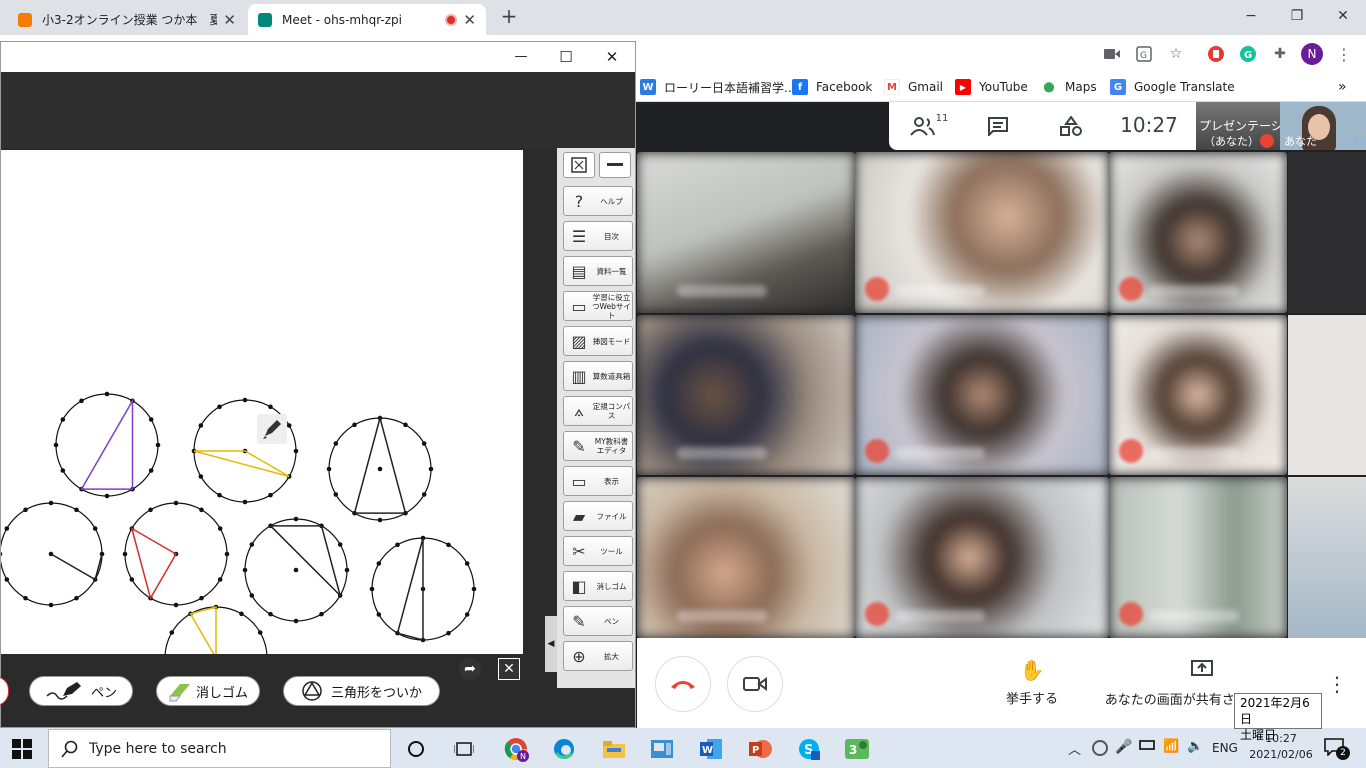 The height and width of the screenshot is (768, 1366). I want to click on sidebar-button: ▭ 表示, so click(598, 481).